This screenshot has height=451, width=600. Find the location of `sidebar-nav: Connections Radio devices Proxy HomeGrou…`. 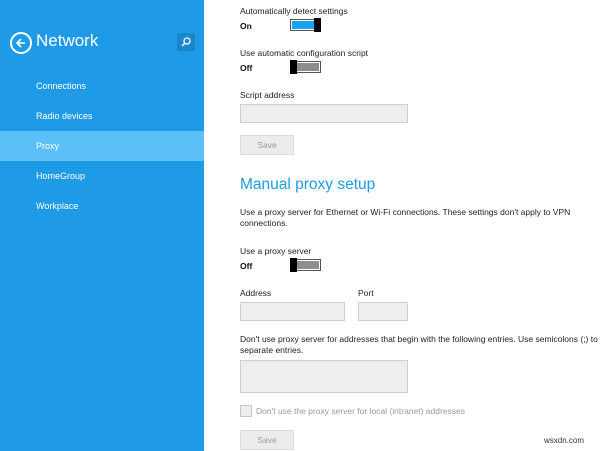

sidebar-nav: Connections Radio devices Proxy HomeGrou… is located at coordinates (102, 146).